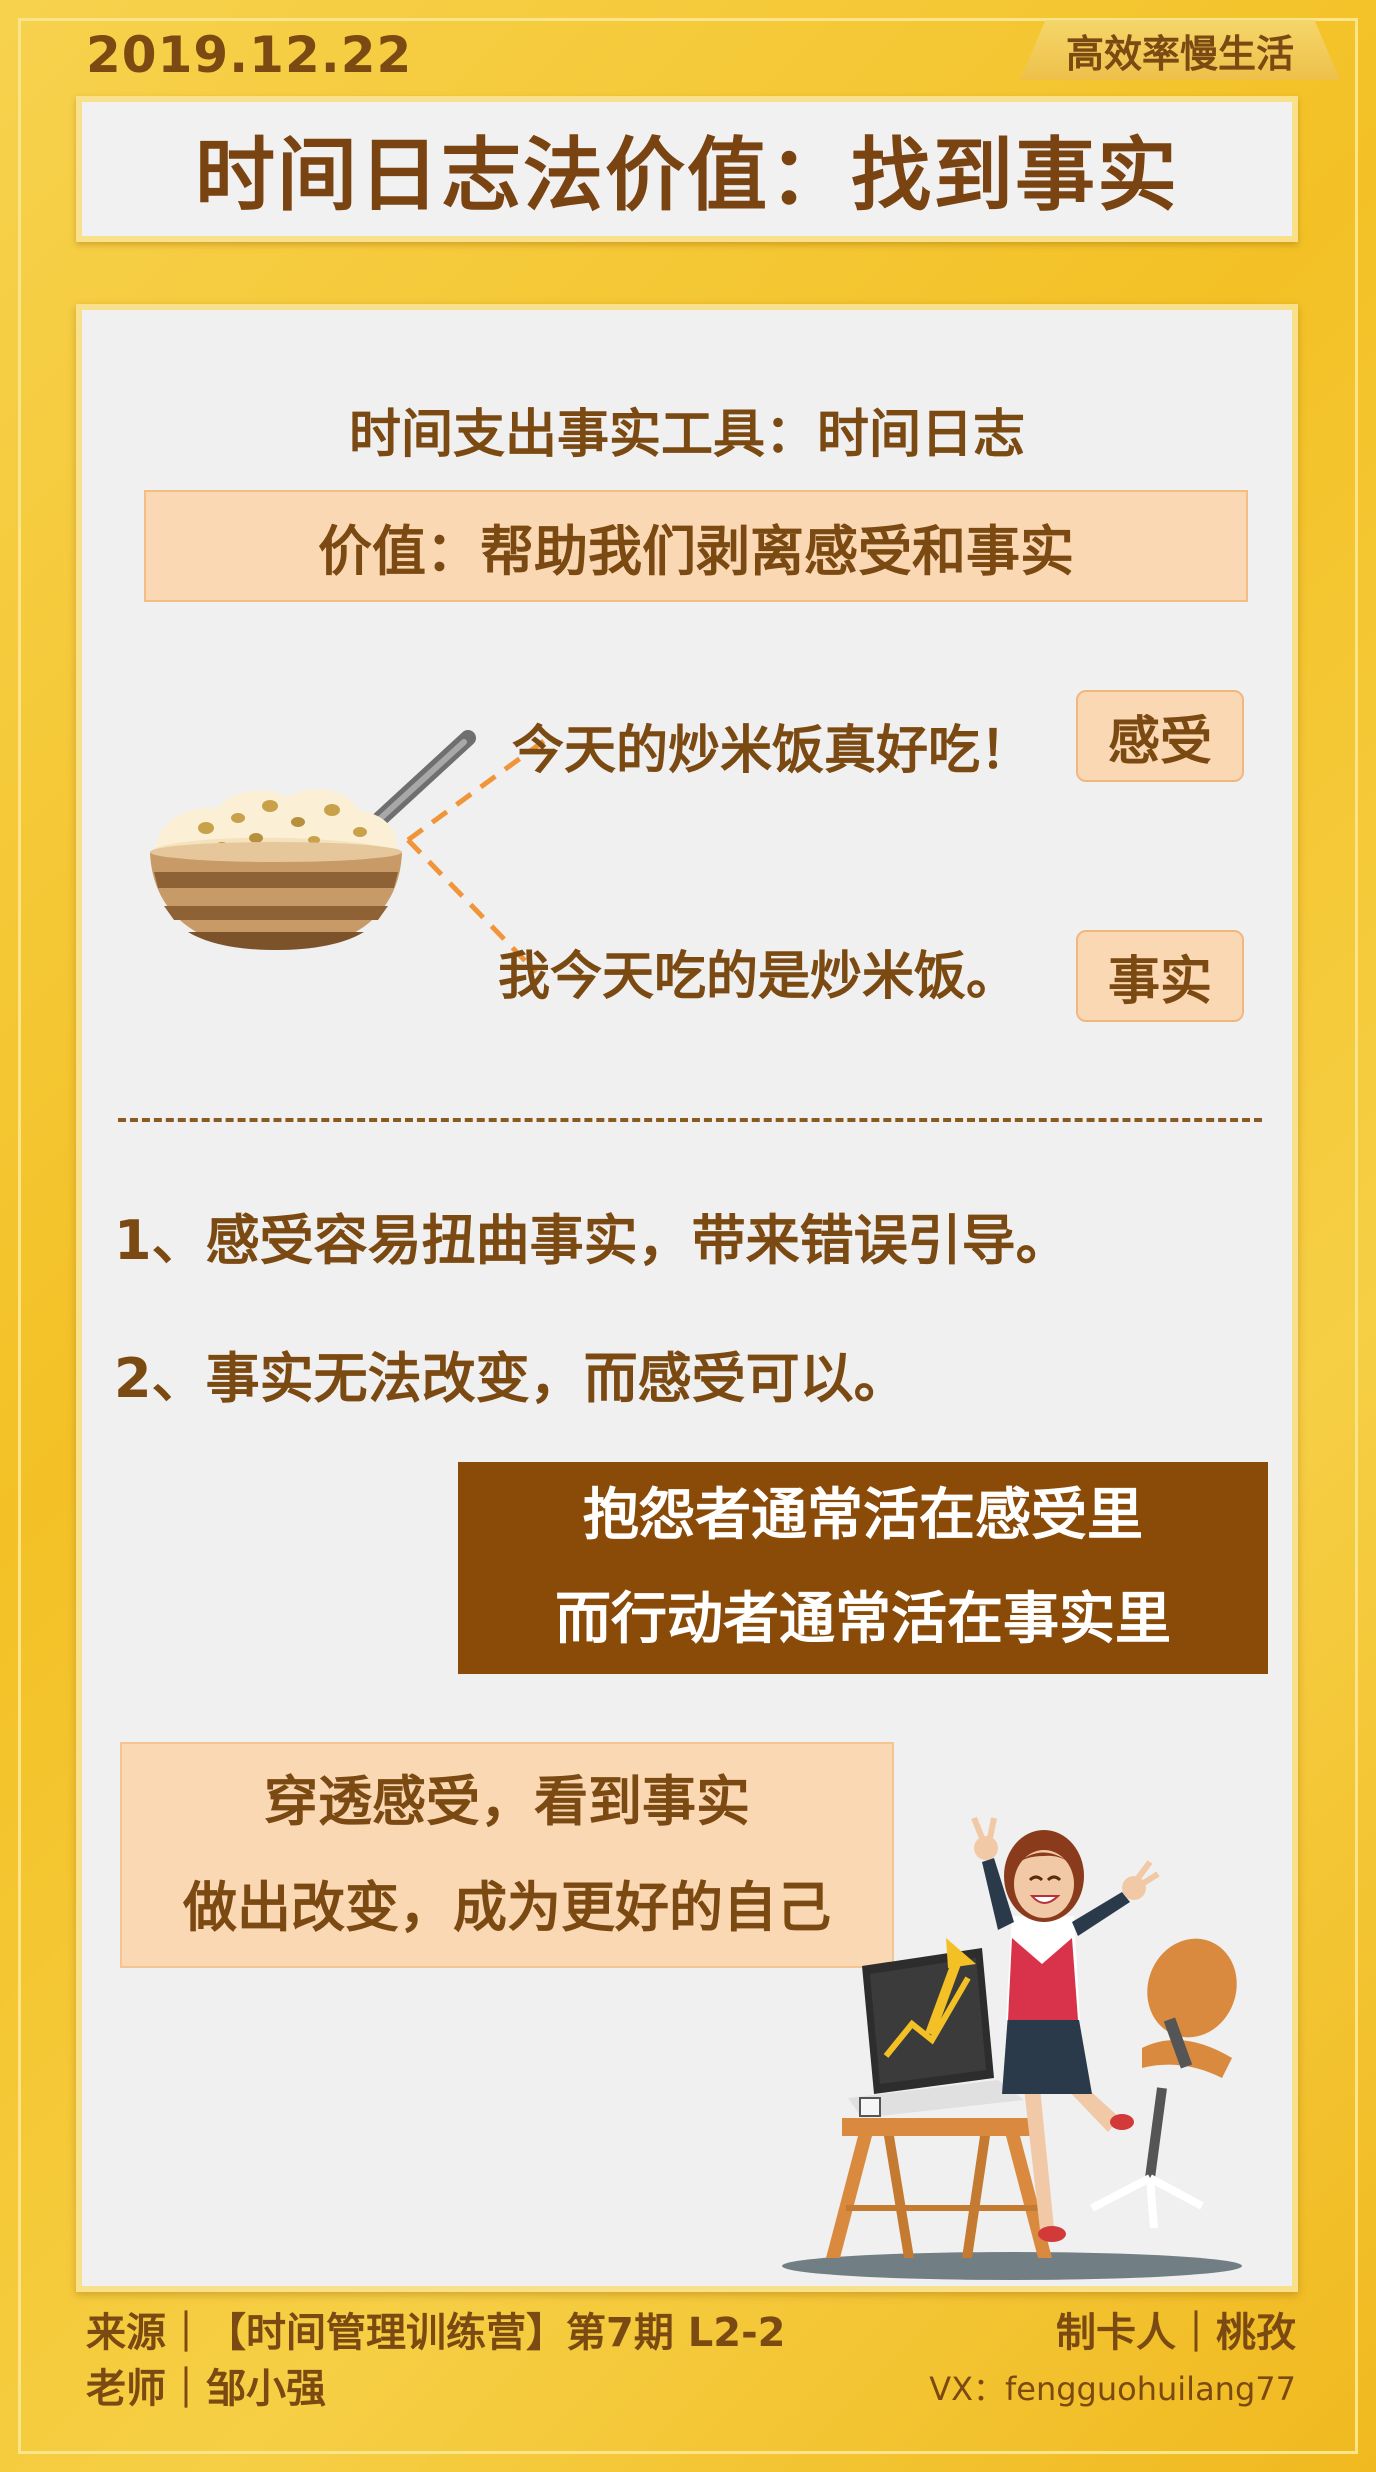 Image resolution: width=1376 pixels, height=2472 pixels. Describe the element at coordinates (687, 175) in the screenshot. I see `page-title: 时间日志法价值：找到事实` at that location.